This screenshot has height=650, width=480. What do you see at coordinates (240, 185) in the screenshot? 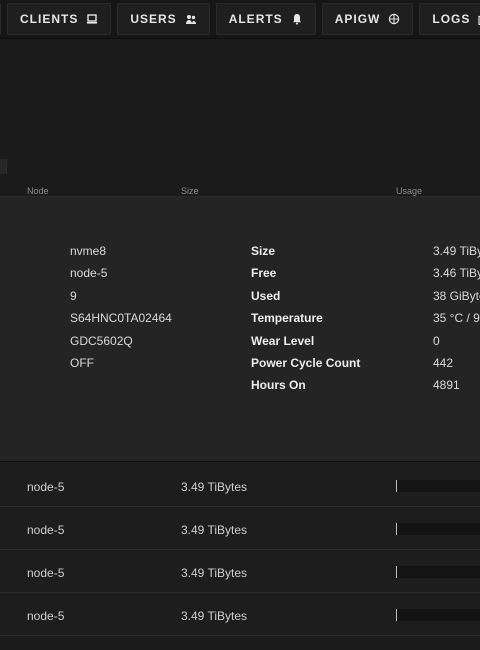
I see `table-header: Node Size Usage` at bounding box center [240, 185].